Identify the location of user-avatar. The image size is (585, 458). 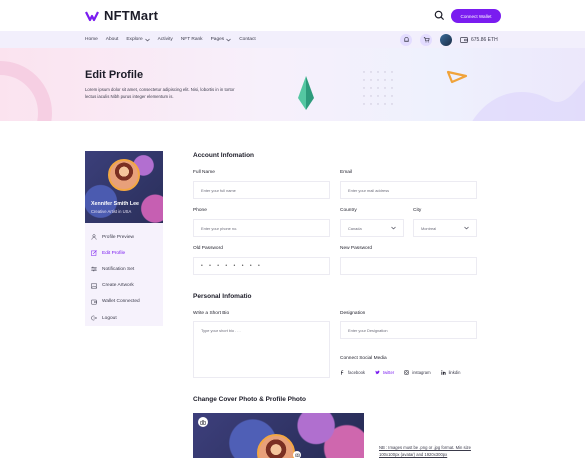
(446, 39).